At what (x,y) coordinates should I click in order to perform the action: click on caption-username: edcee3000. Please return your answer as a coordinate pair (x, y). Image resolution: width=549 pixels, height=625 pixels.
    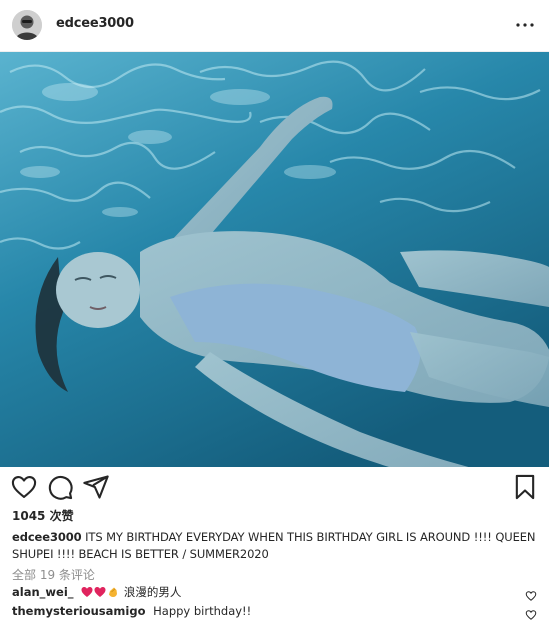
    Looking at the image, I should click on (47, 537).